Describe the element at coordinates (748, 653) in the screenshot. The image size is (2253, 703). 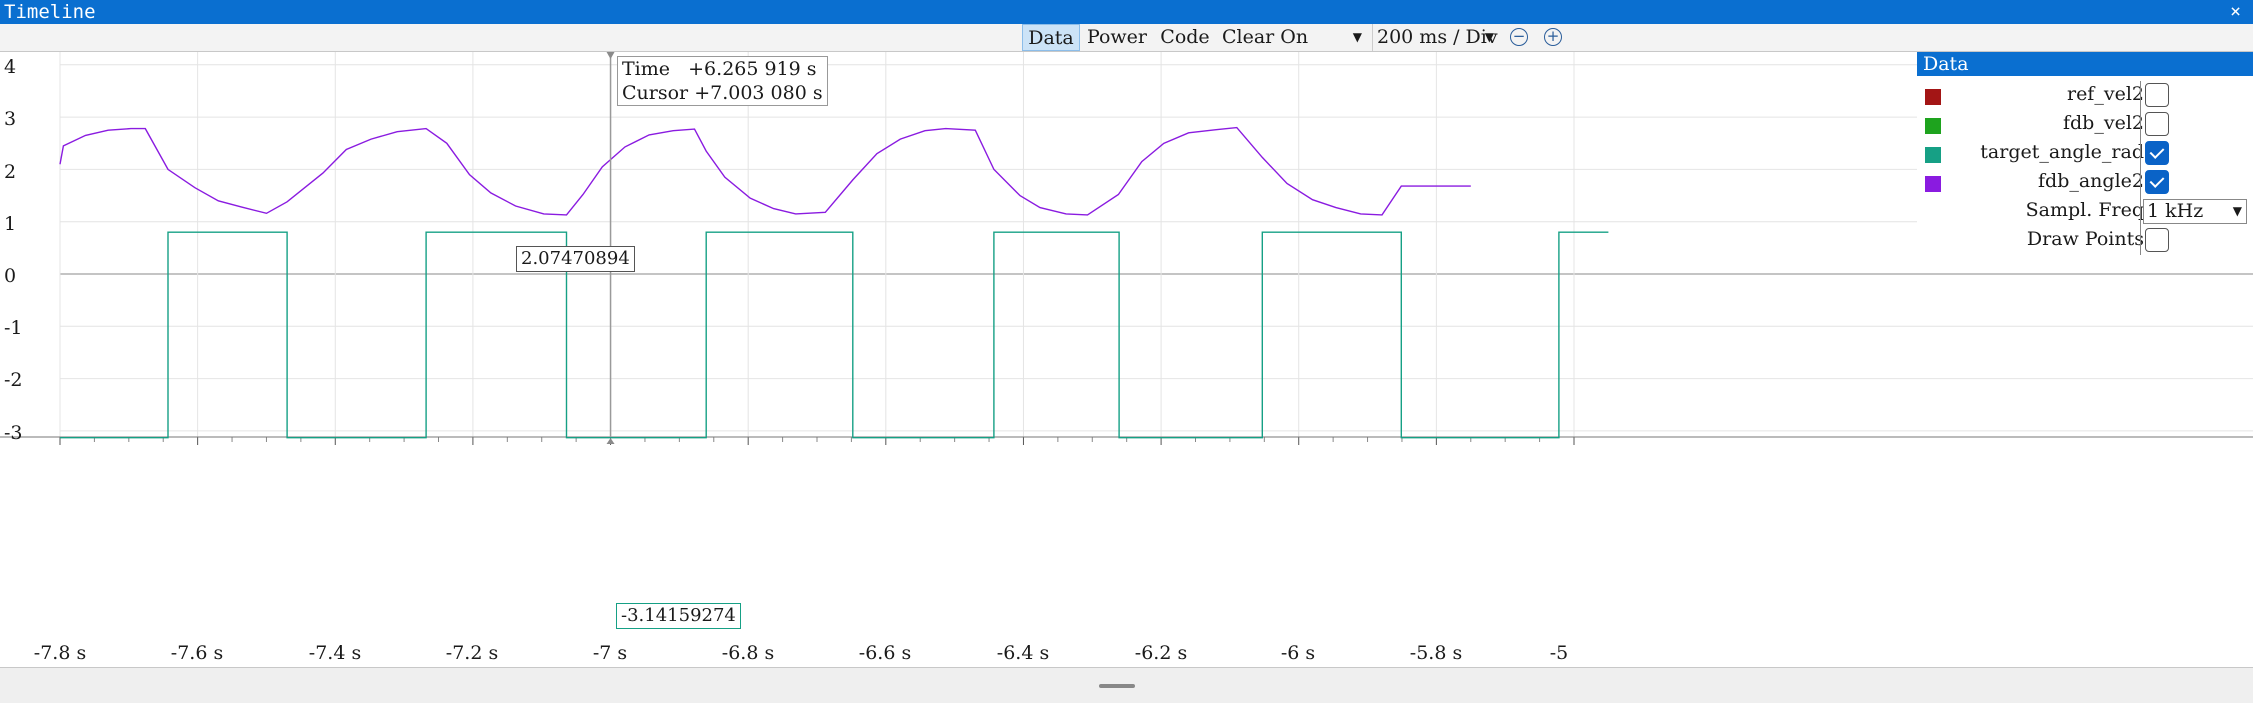
I see `x-tick-label: -6.8 s` at that location.